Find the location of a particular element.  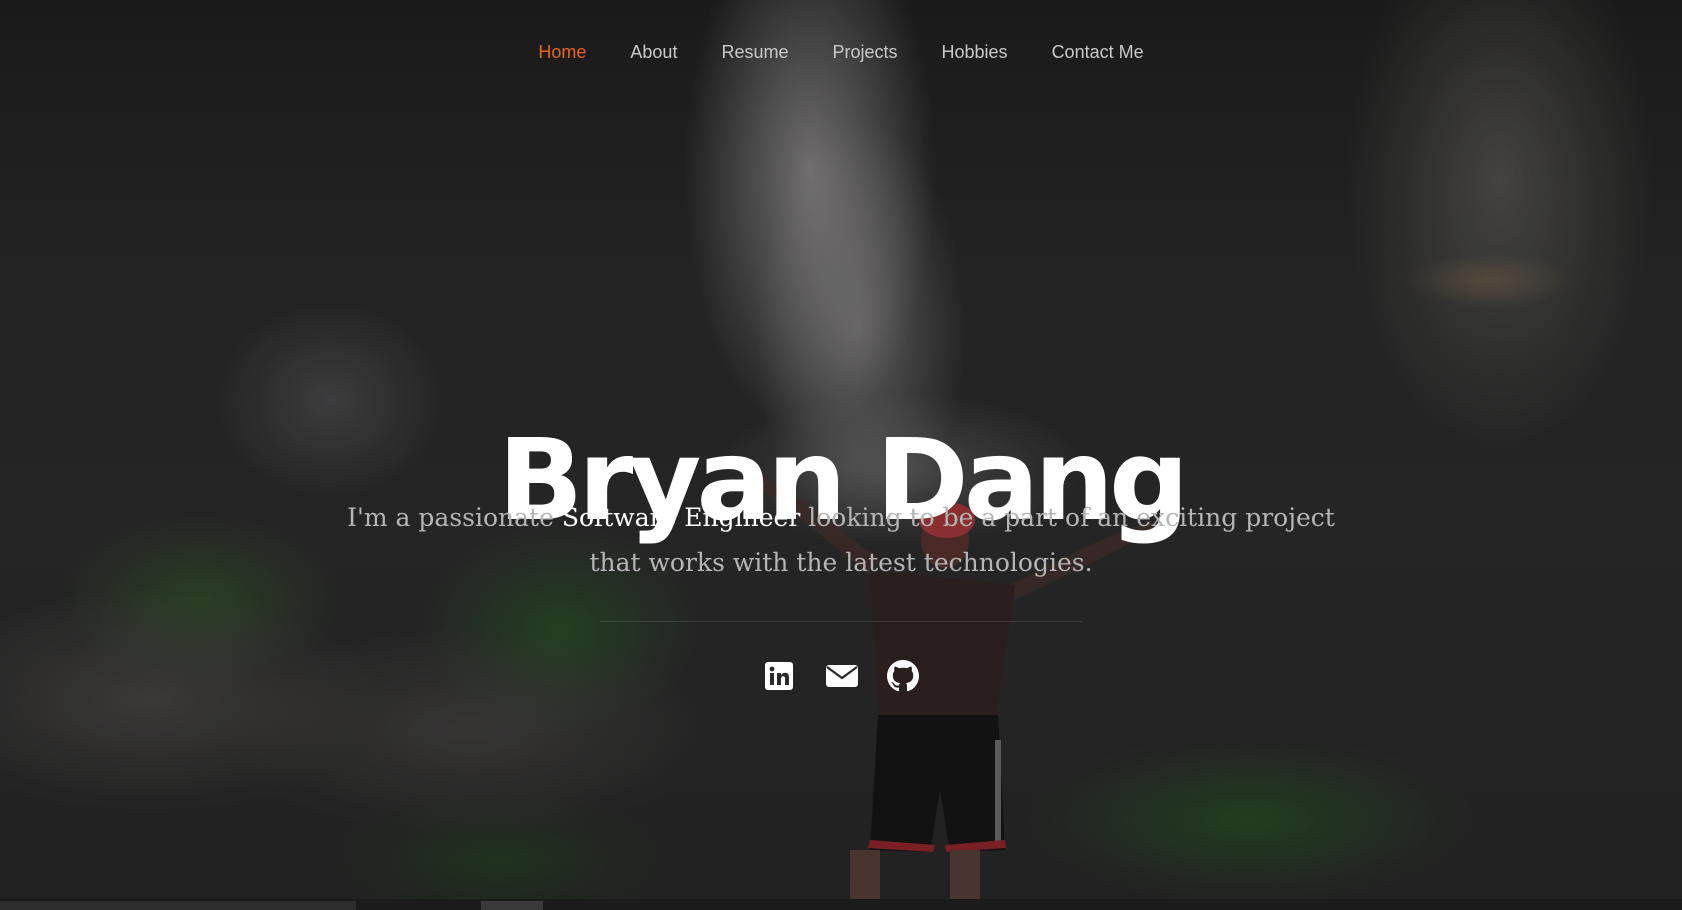

envelope-icon is located at coordinates (841, 676).